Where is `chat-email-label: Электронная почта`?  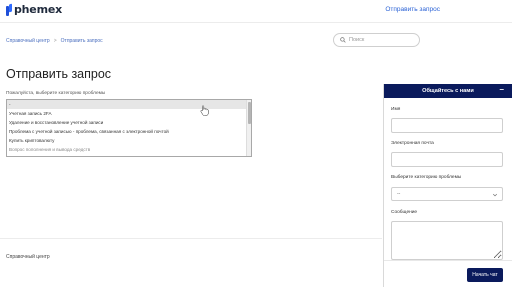
chat-email-label: Электронная почта is located at coordinates (412, 143).